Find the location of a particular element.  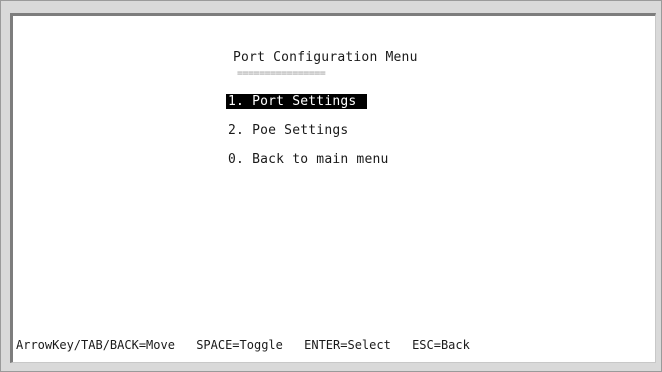

menu-item-poe-settings: 2. Poe Settings is located at coordinates (288, 130).